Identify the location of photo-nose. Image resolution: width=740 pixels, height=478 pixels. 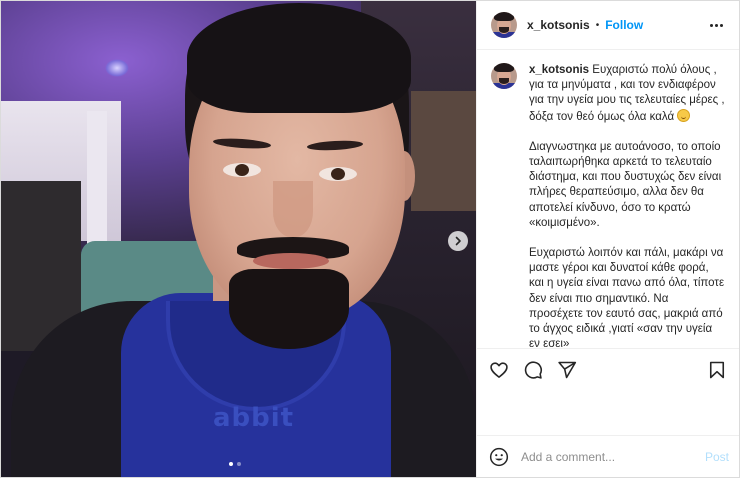
(293, 209).